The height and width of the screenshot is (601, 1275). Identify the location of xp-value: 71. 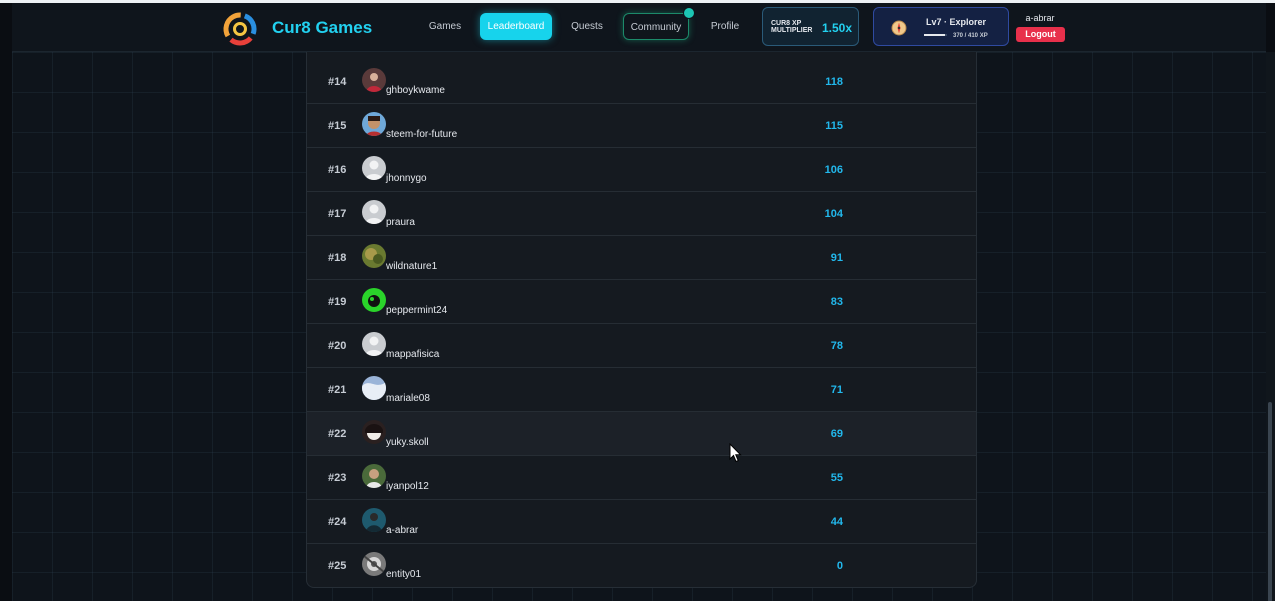
(836, 390).